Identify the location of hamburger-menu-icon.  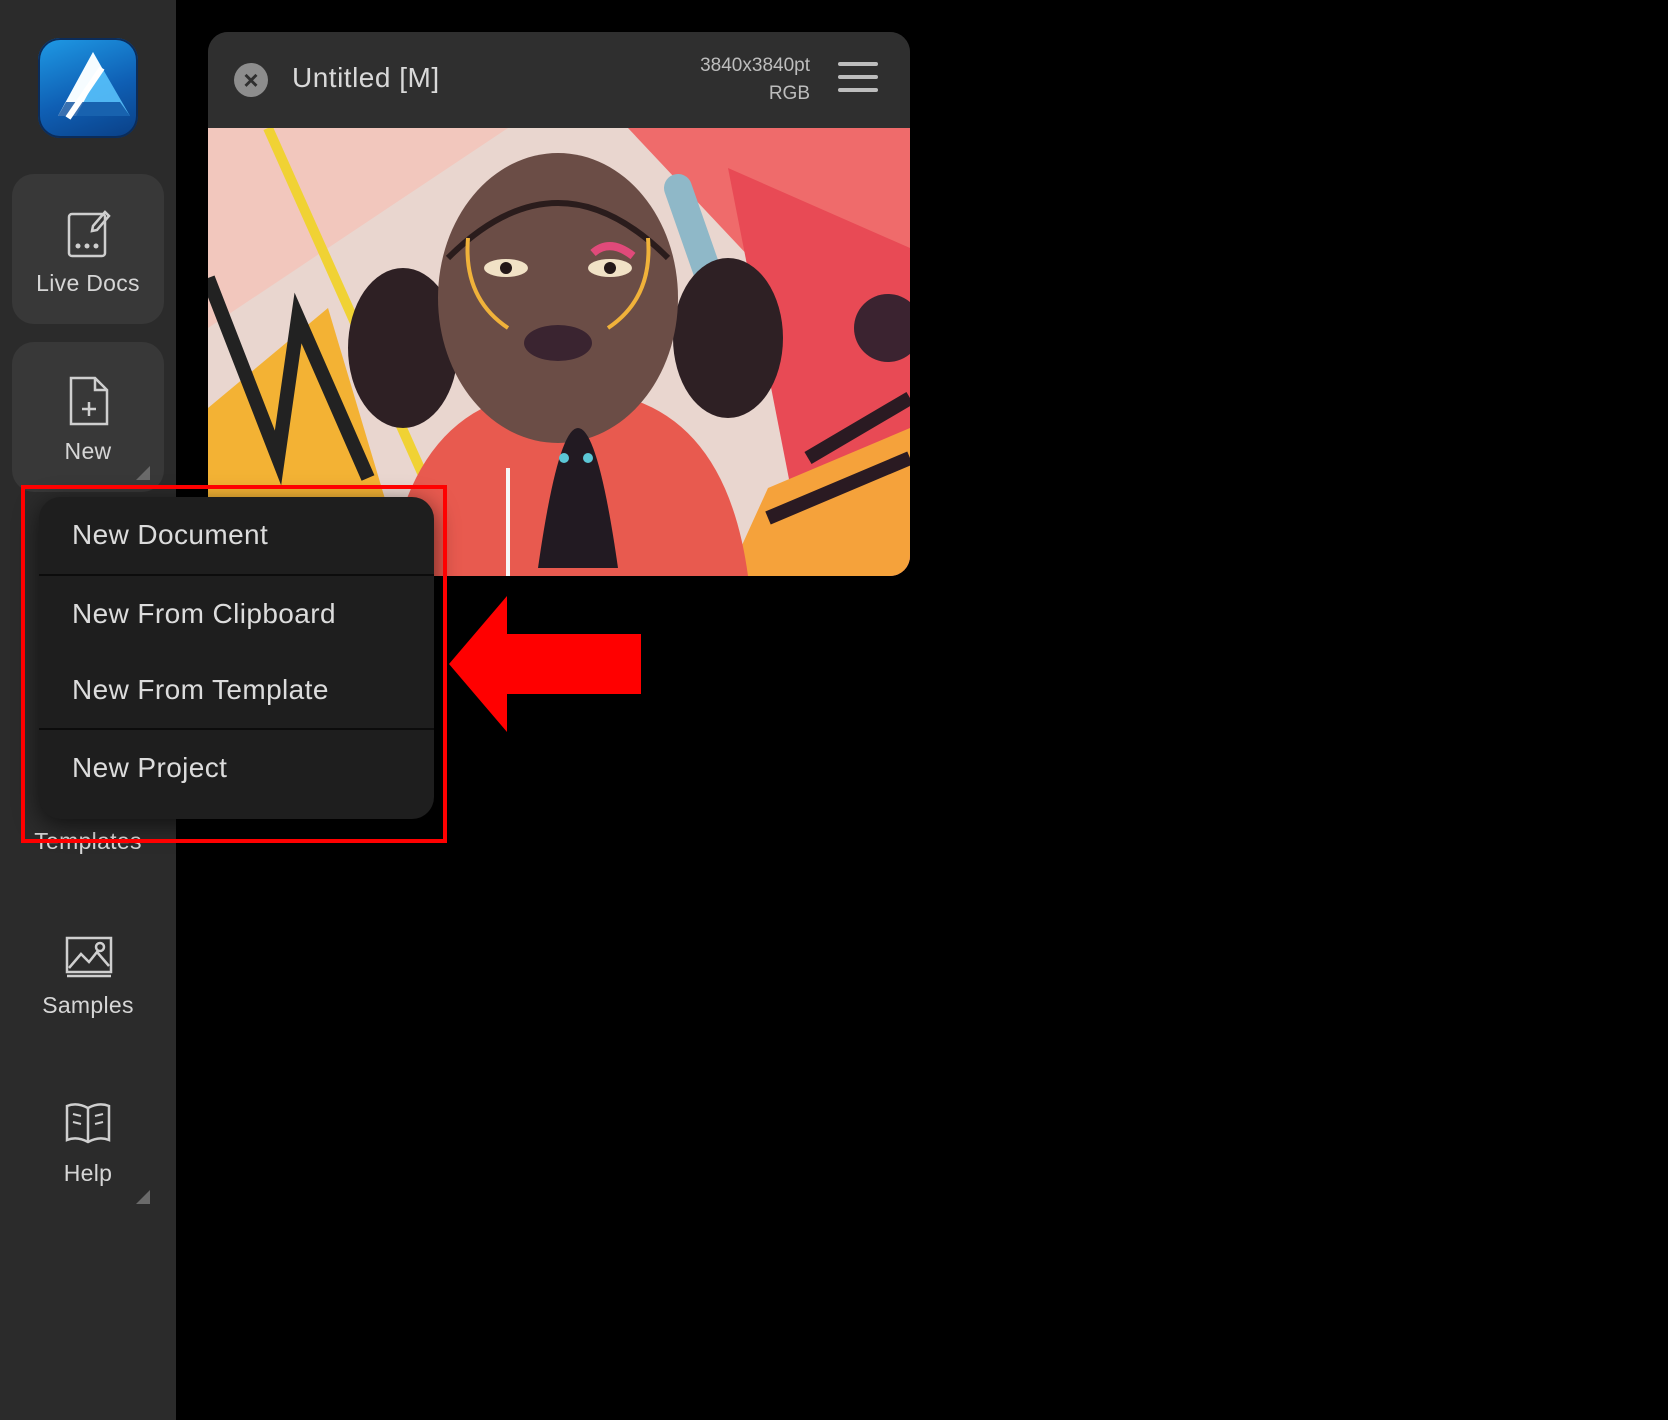
(858, 79).